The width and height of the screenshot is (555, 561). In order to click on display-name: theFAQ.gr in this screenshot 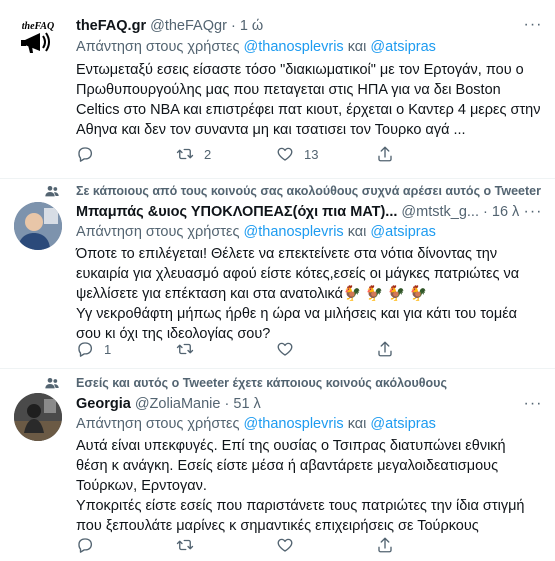, I will do `click(111, 26)`.